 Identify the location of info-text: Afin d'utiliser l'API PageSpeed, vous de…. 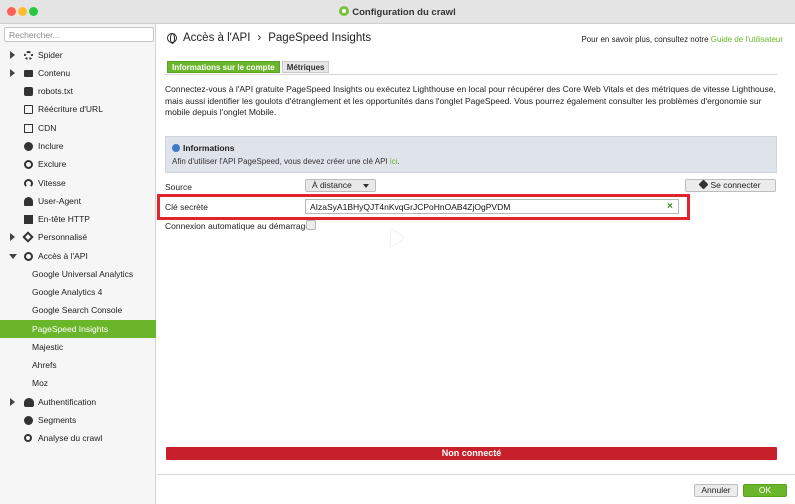
(286, 161).